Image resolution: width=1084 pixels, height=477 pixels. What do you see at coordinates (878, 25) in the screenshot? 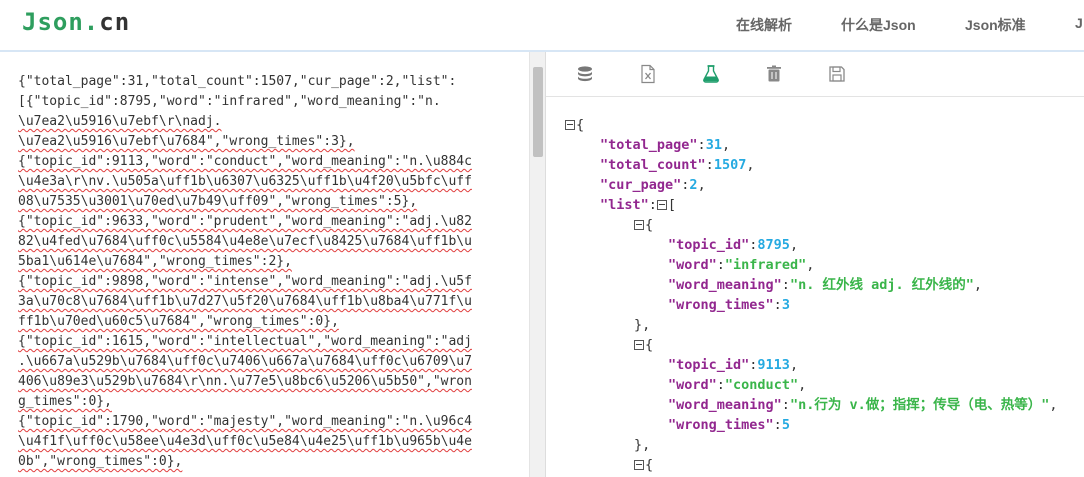
I see `nav-what-is-json: 什么是Json` at bounding box center [878, 25].